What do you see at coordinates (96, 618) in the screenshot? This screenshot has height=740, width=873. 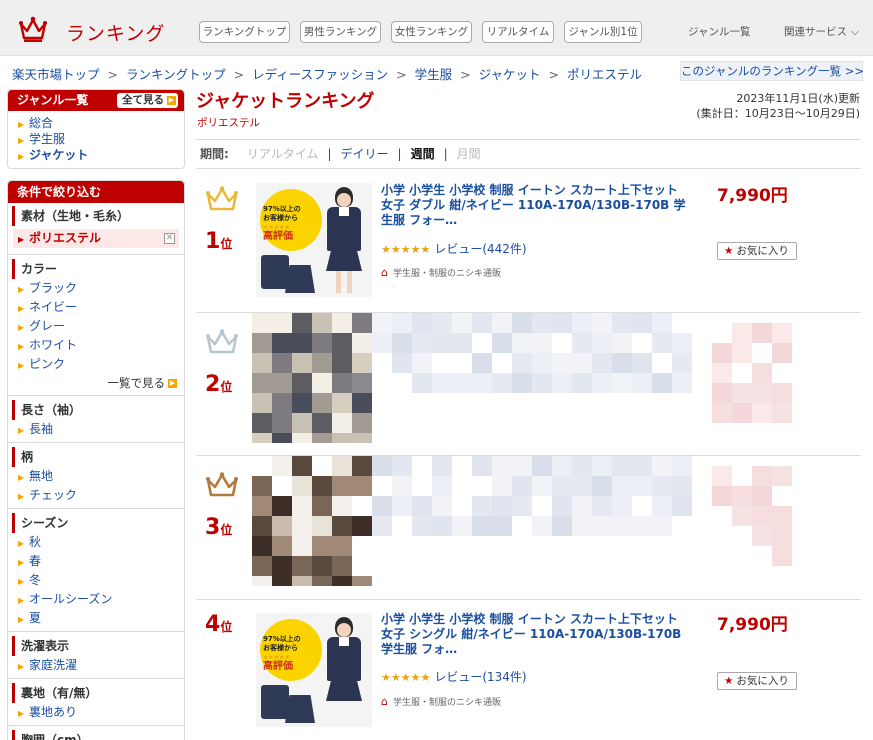 I see `filter-season-summer: ▶ 夏` at bounding box center [96, 618].